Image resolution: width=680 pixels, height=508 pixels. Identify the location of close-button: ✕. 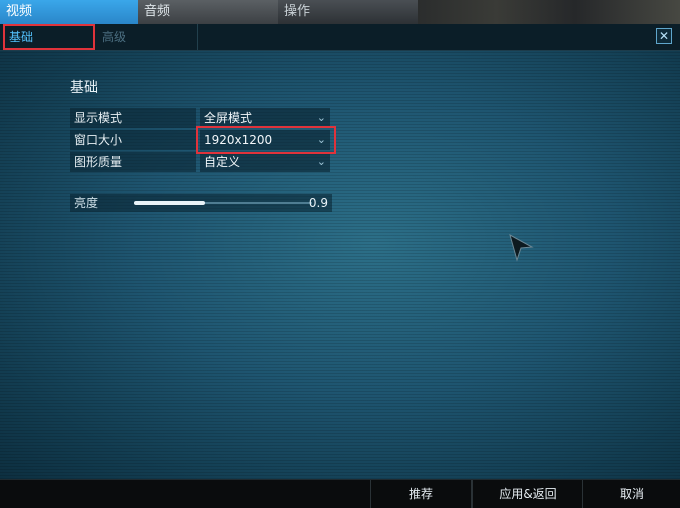
(664, 36).